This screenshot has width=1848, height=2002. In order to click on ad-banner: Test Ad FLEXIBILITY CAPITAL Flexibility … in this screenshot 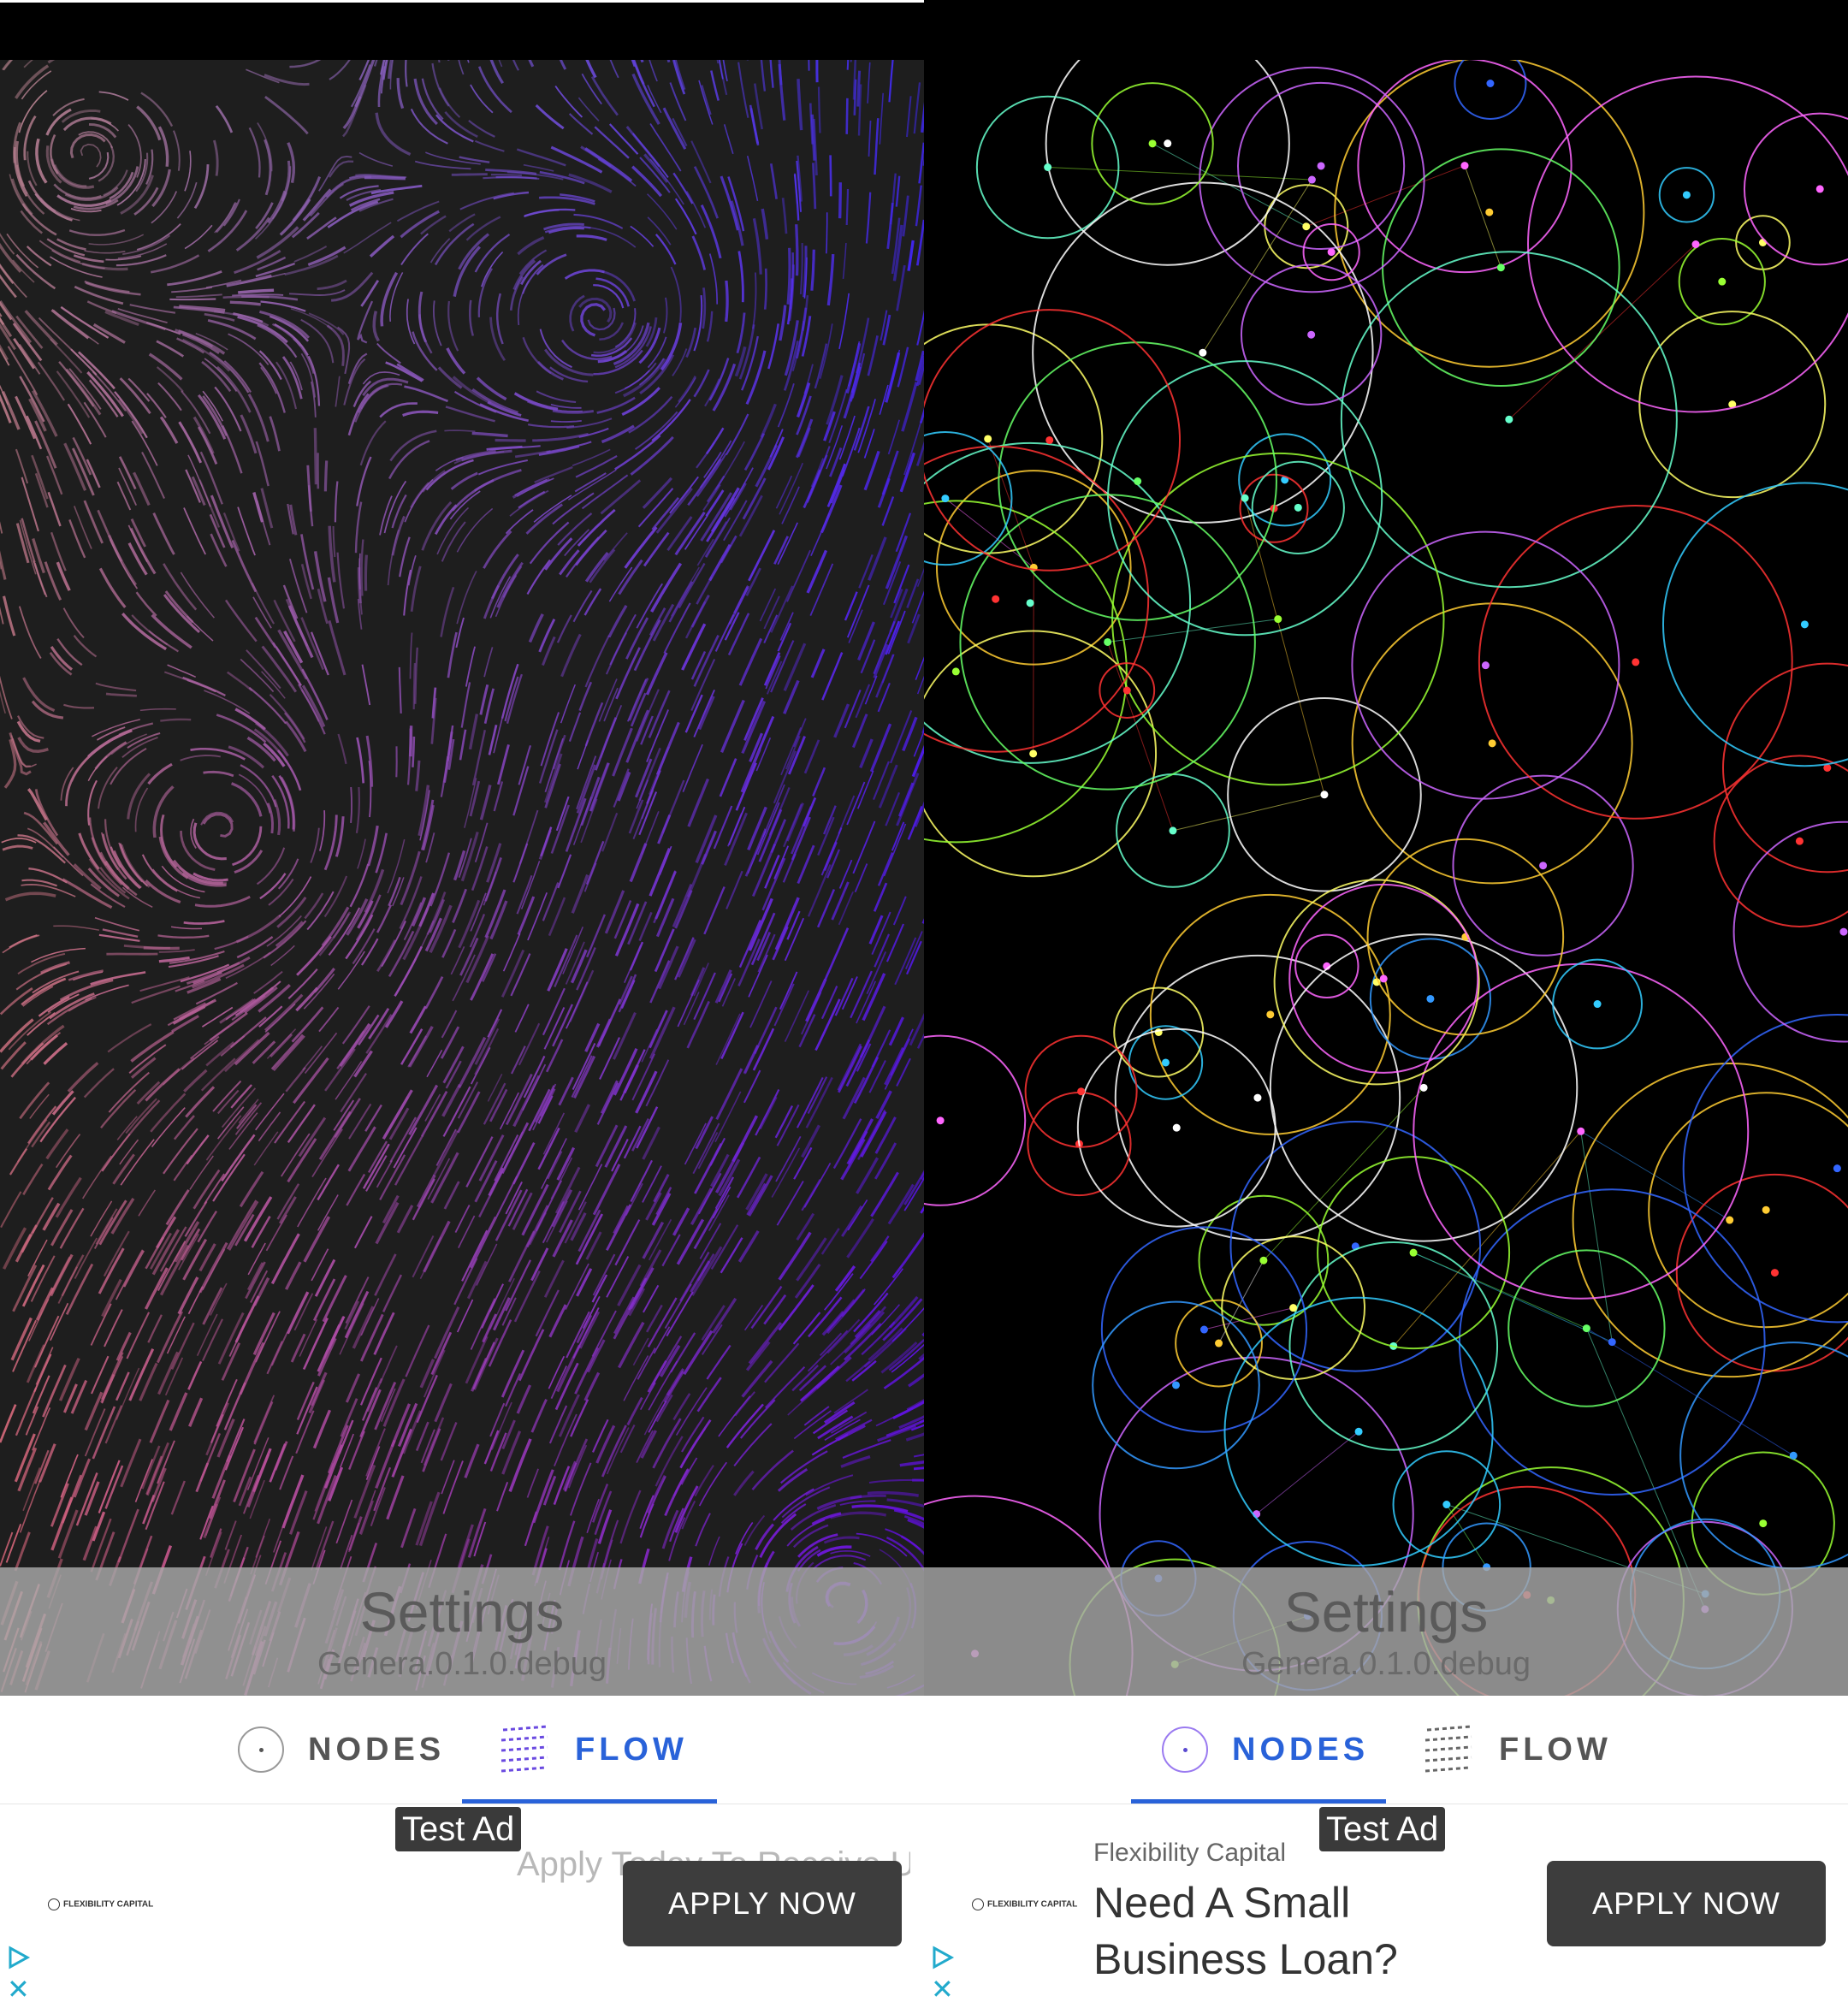, I will do `click(1386, 1903)`.